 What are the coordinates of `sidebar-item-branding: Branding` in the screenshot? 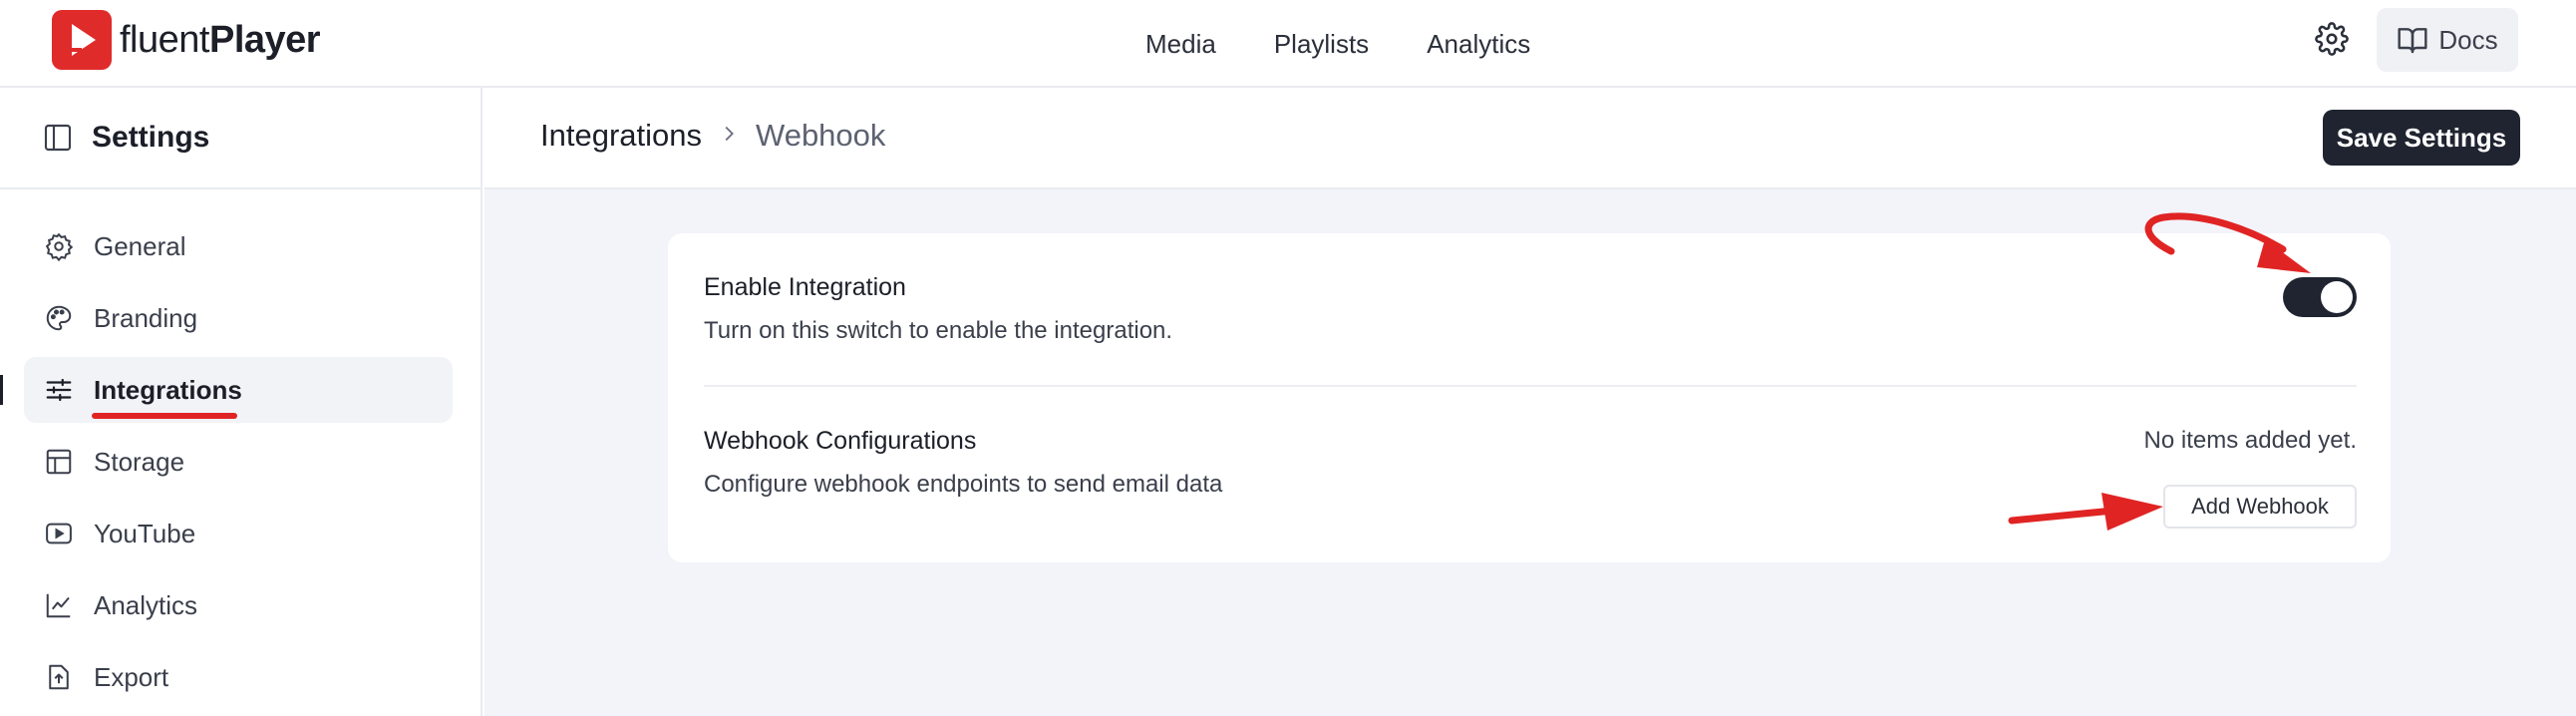 It's located at (238, 318).